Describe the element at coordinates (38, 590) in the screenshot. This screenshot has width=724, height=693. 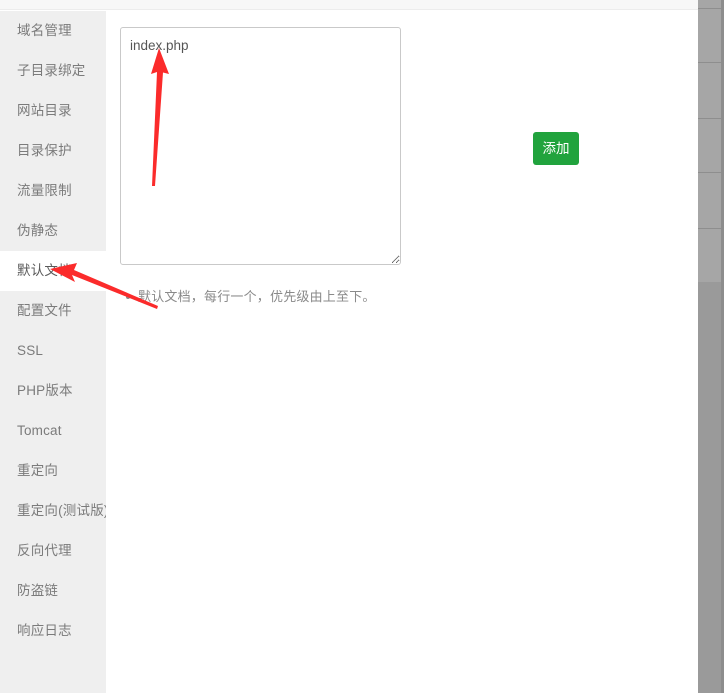
I see `sidebar-item-label: 防盗链` at that location.